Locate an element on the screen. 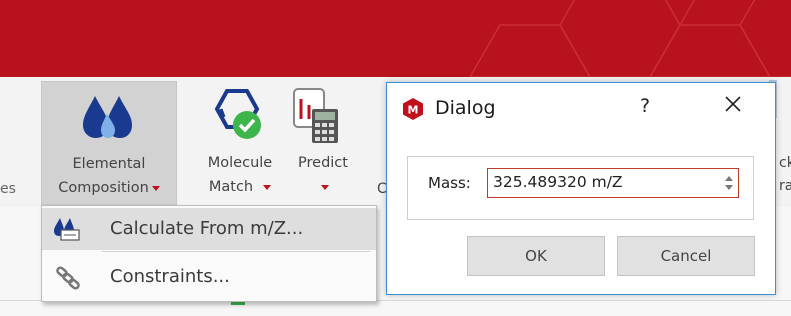 This screenshot has height=316, width=791. cancel-button: Cancel is located at coordinates (686, 256).